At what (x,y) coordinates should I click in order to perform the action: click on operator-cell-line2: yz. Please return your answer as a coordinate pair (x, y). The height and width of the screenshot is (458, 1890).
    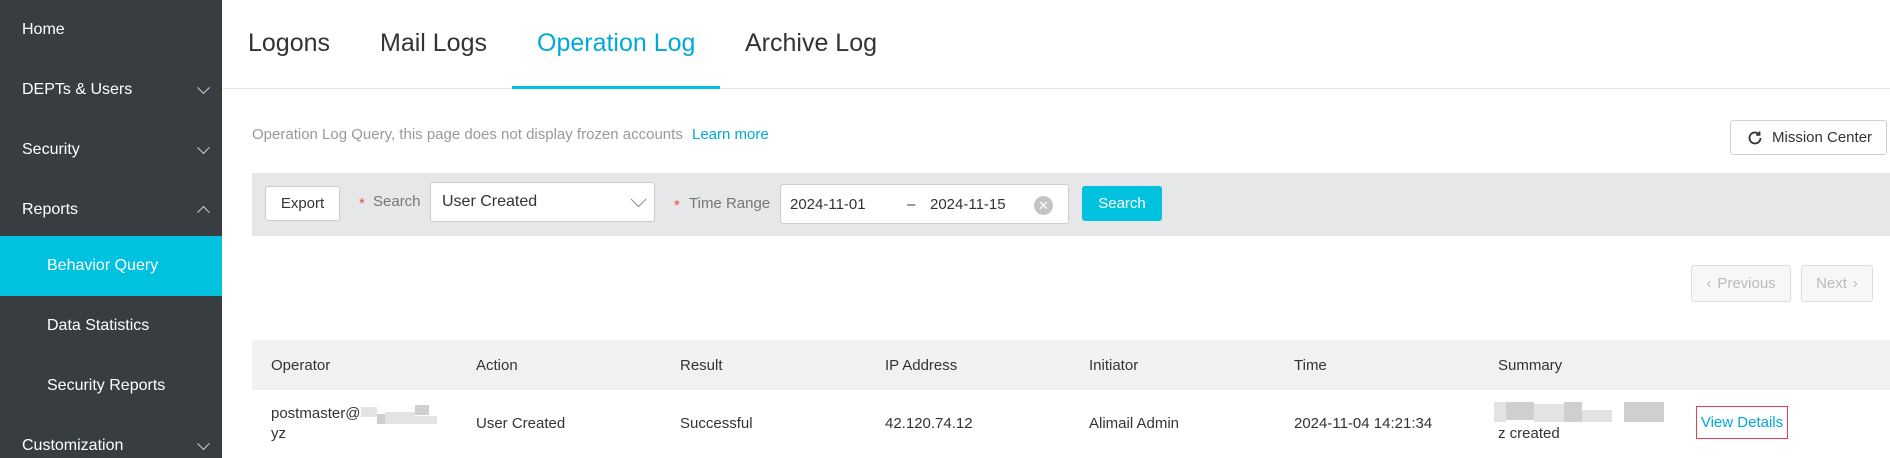
    Looking at the image, I should click on (278, 433).